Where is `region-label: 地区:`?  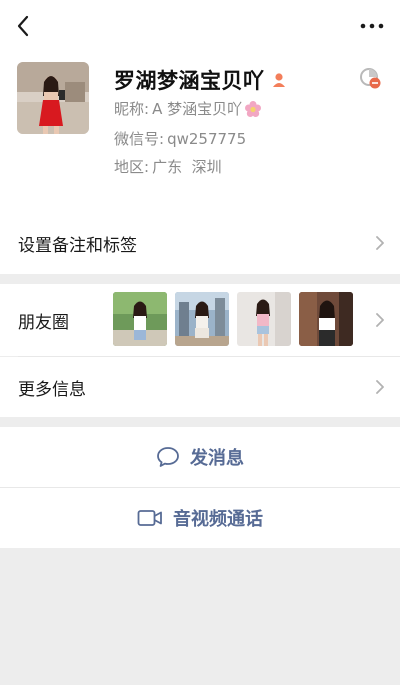 region-label: 地区: is located at coordinates (132, 167).